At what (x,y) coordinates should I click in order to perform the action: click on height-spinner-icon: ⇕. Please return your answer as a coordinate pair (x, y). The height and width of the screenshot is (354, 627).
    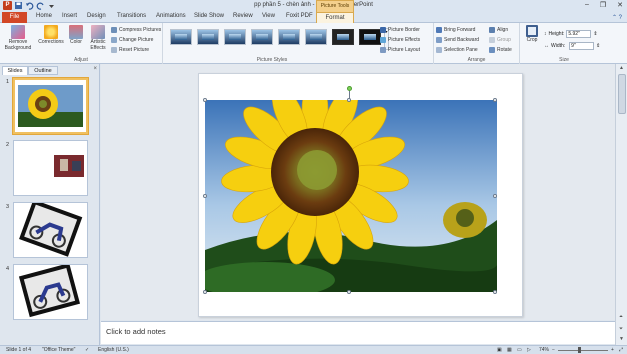
    Looking at the image, I should click on (595, 34).